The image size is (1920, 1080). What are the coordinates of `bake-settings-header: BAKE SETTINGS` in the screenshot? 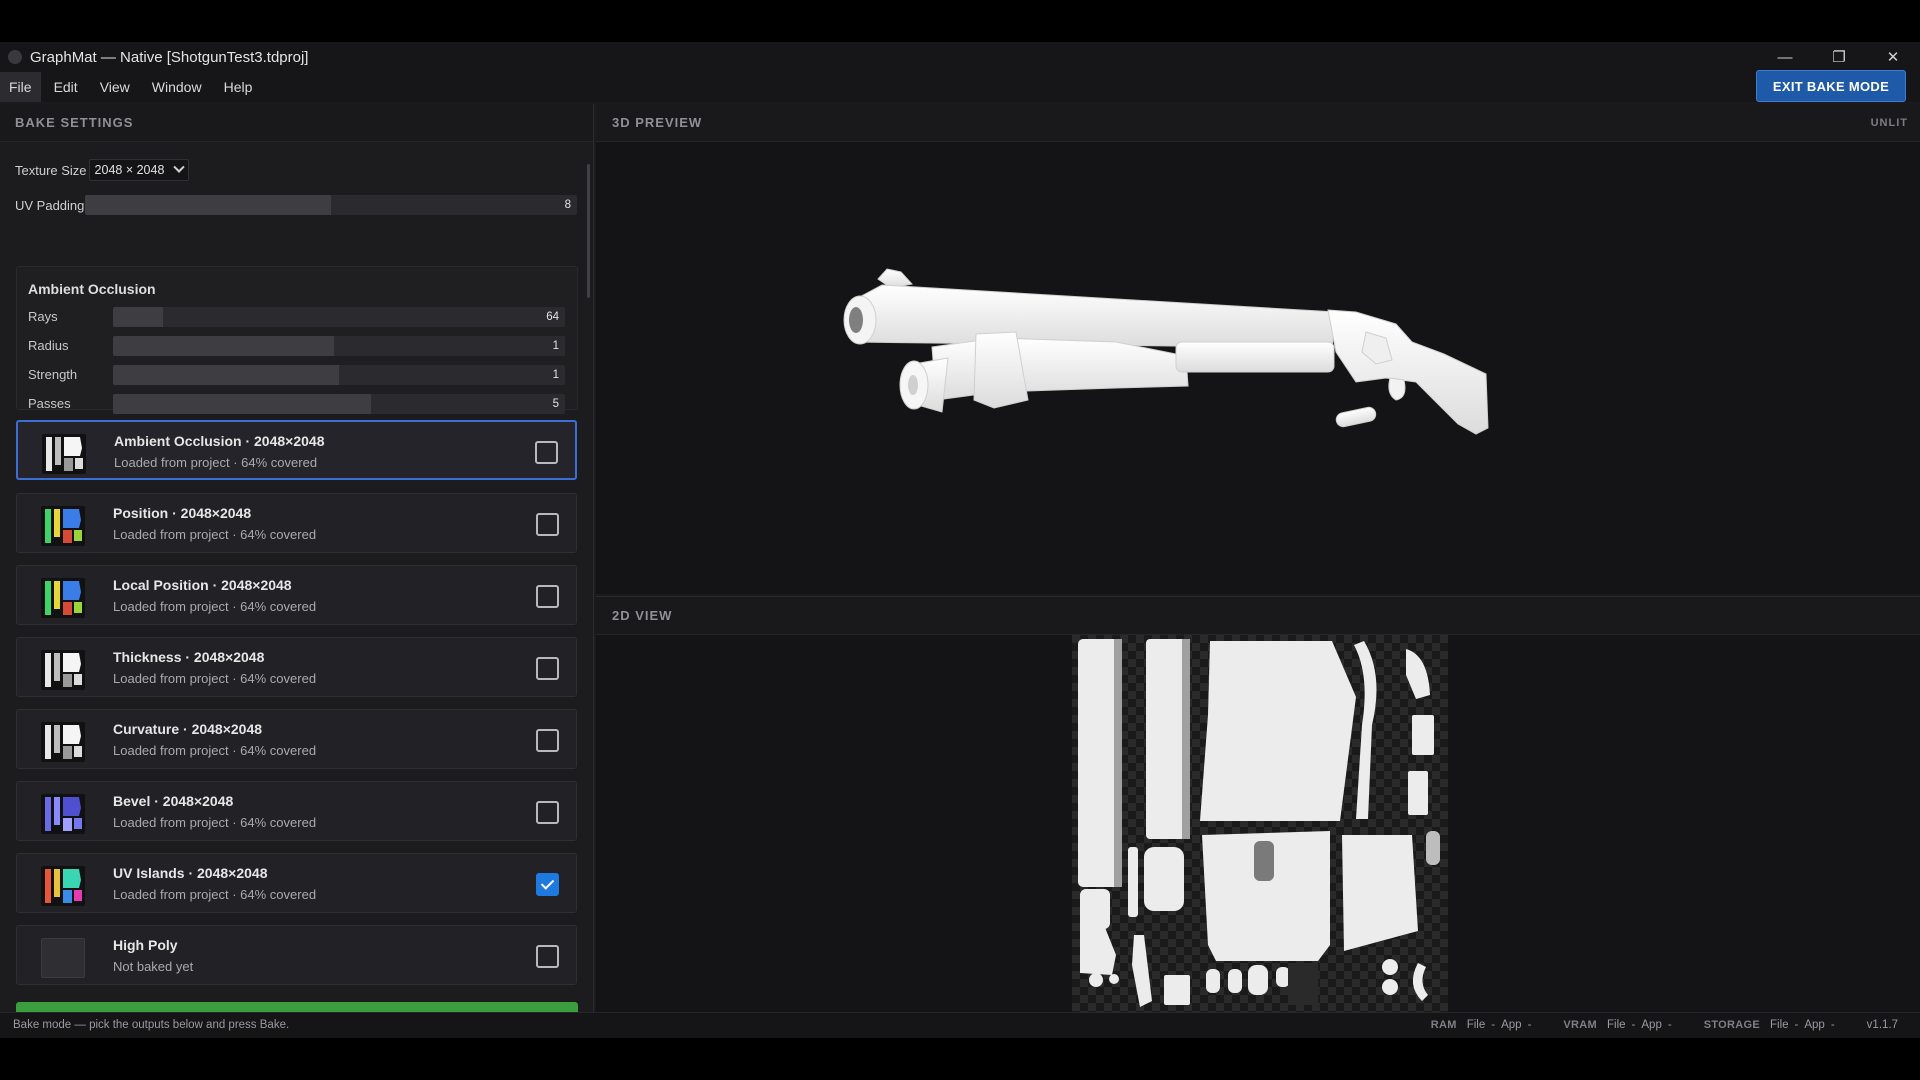 It's located at (296, 123).